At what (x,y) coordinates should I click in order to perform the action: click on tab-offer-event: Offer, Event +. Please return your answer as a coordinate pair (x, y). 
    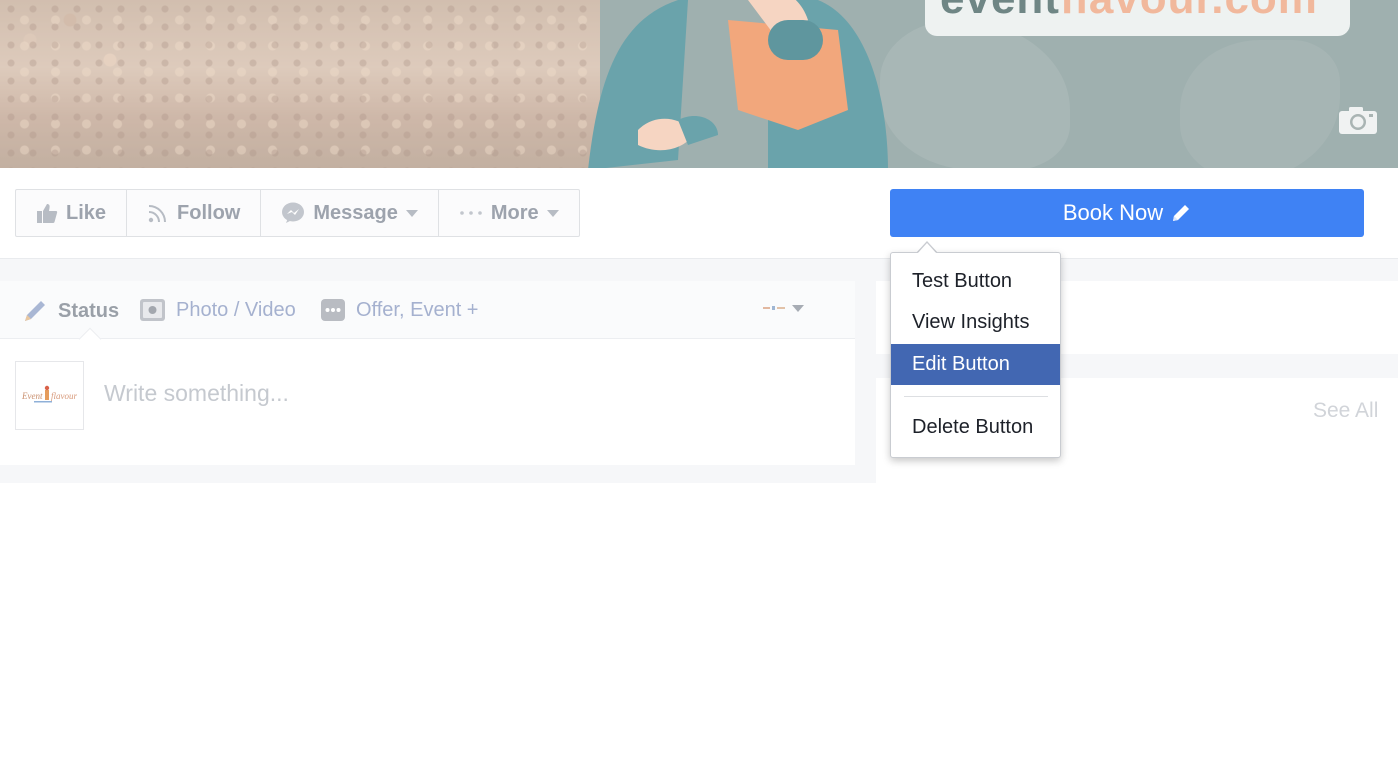
    Looking at the image, I should click on (399, 310).